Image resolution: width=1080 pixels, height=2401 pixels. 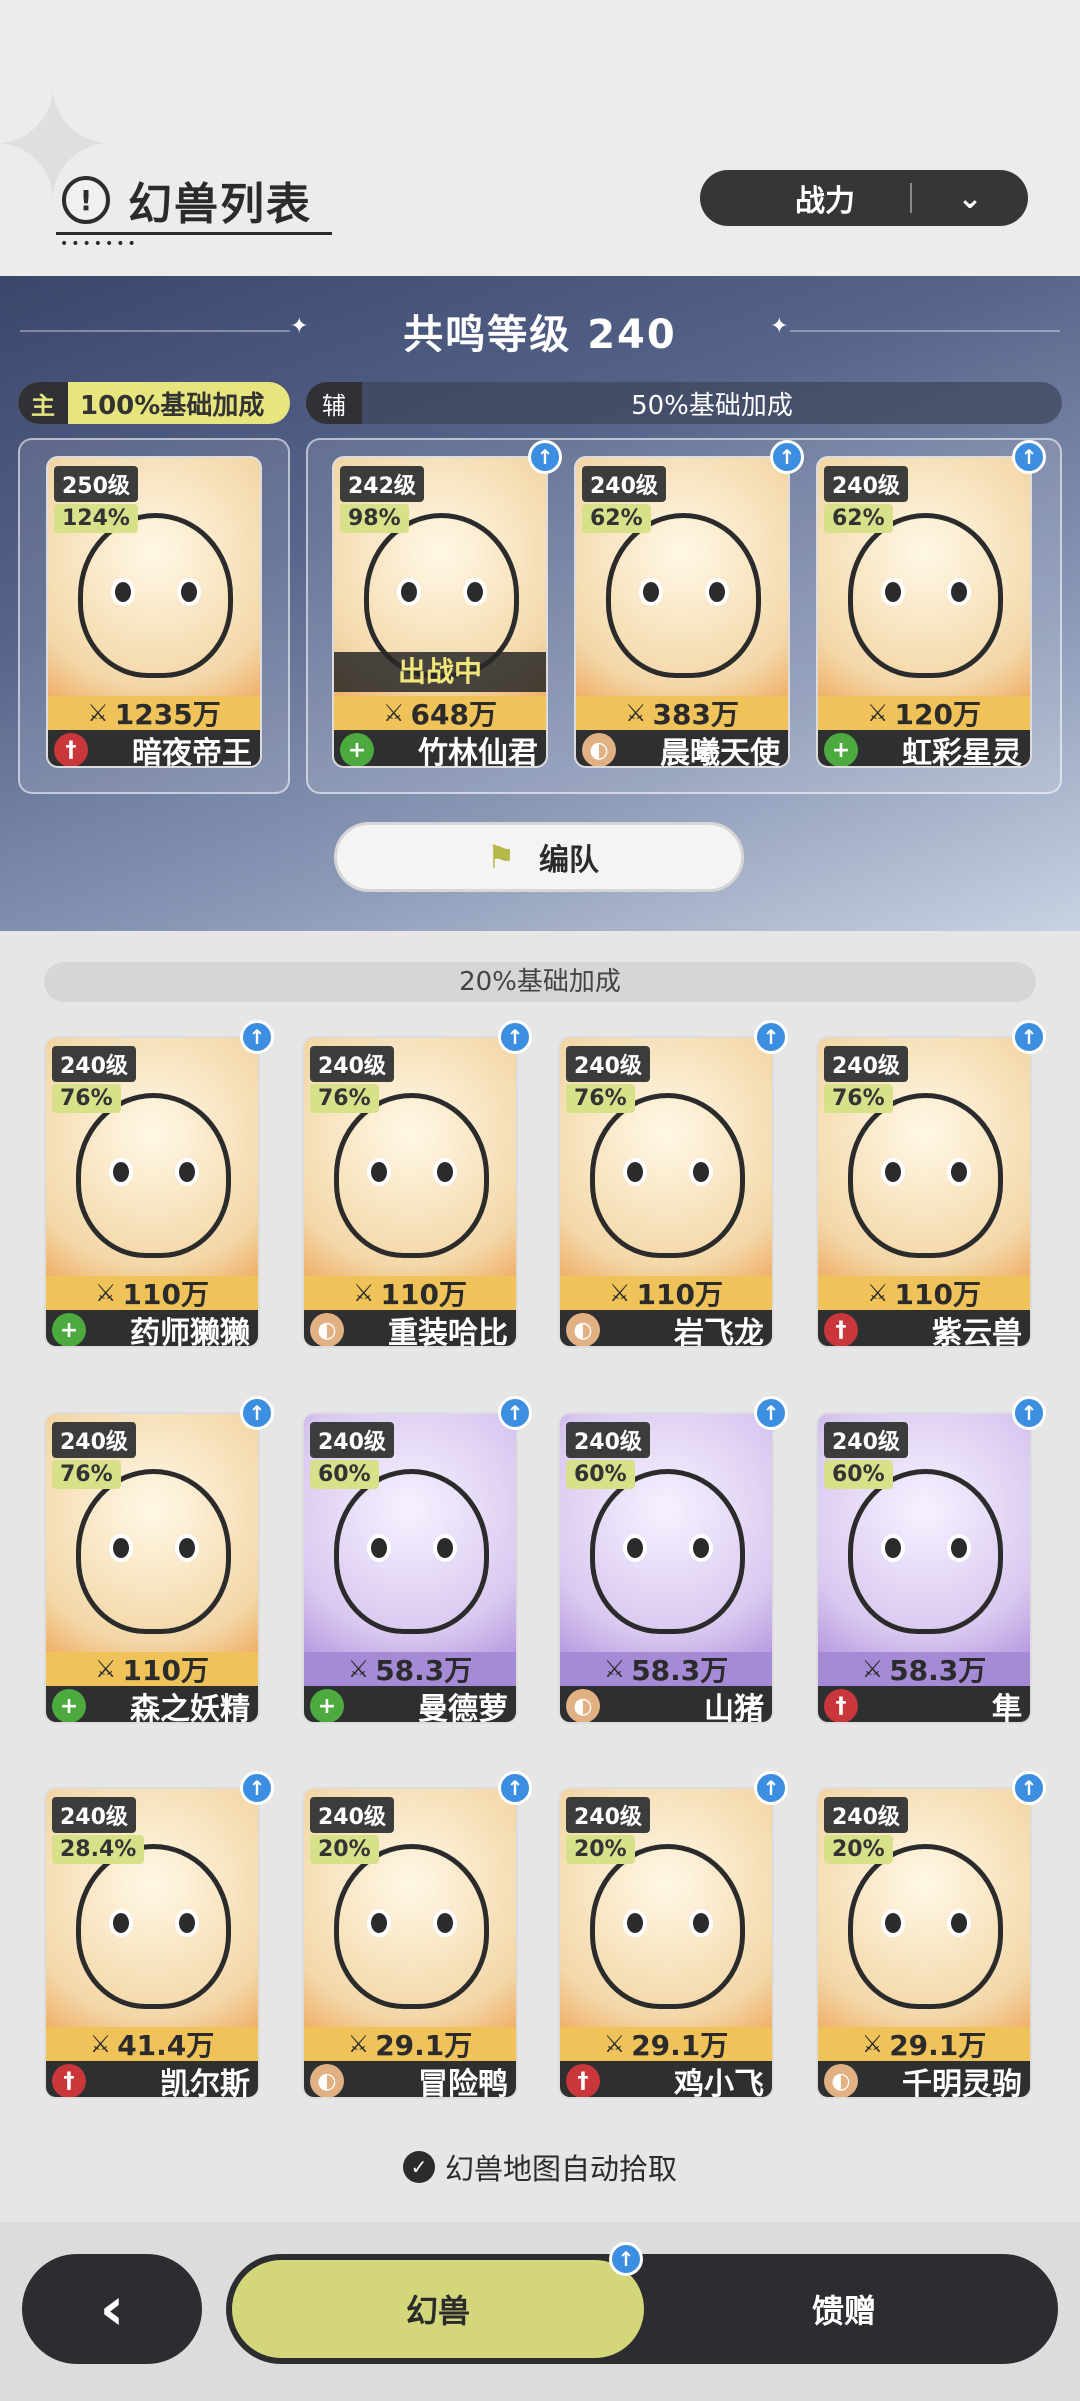 What do you see at coordinates (864, 198) in the screenshot?
I see `sort-dropdown: 战力 ⌄` at bounding box center [864, 198].